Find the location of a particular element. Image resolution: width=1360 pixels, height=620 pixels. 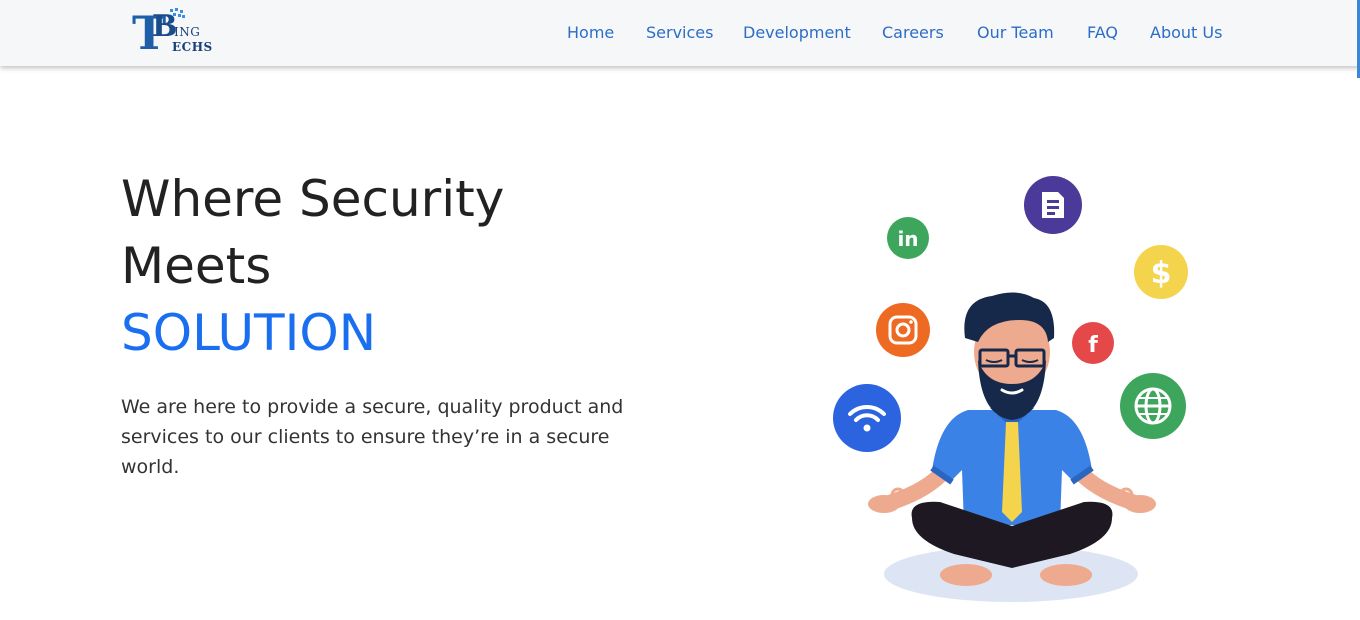

nav-about-us: About Us is located at coordinates (1186, 33).